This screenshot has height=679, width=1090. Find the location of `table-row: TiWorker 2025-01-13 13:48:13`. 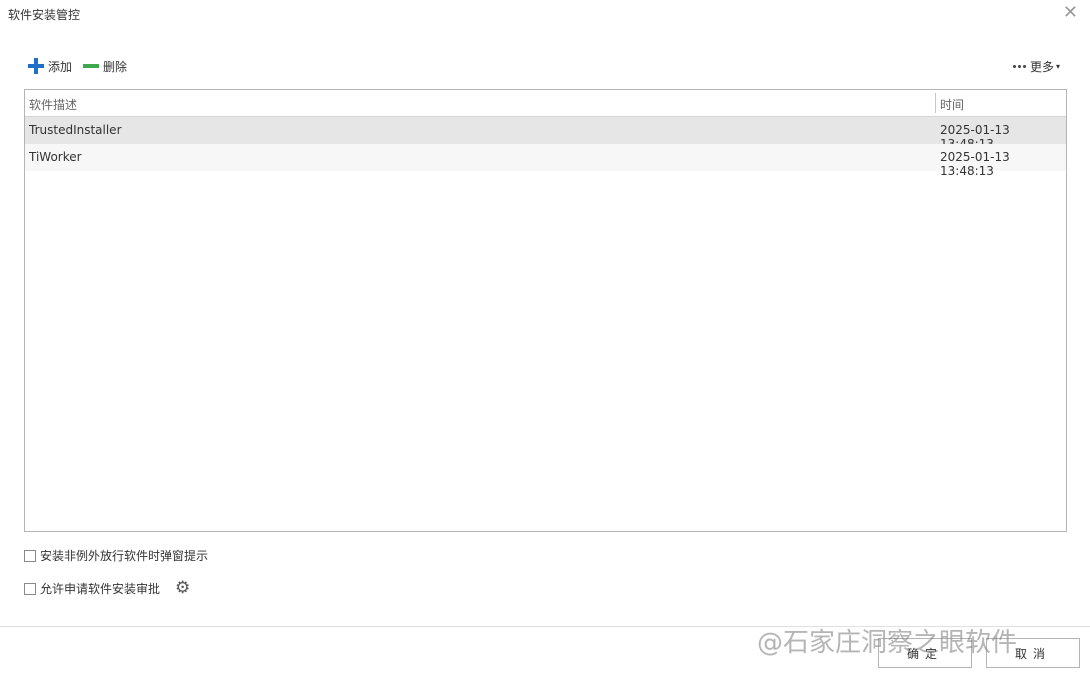

table-row: TiWorker 2025-01-13 13:48:13 is located at coordinates (545, 161).